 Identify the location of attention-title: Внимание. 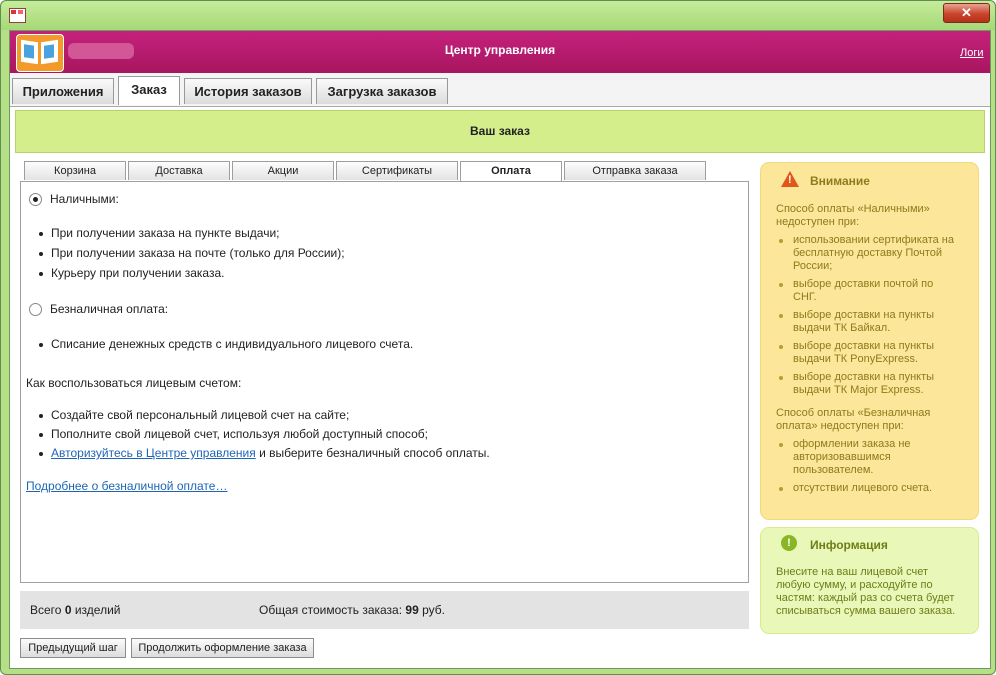
(840, 181).